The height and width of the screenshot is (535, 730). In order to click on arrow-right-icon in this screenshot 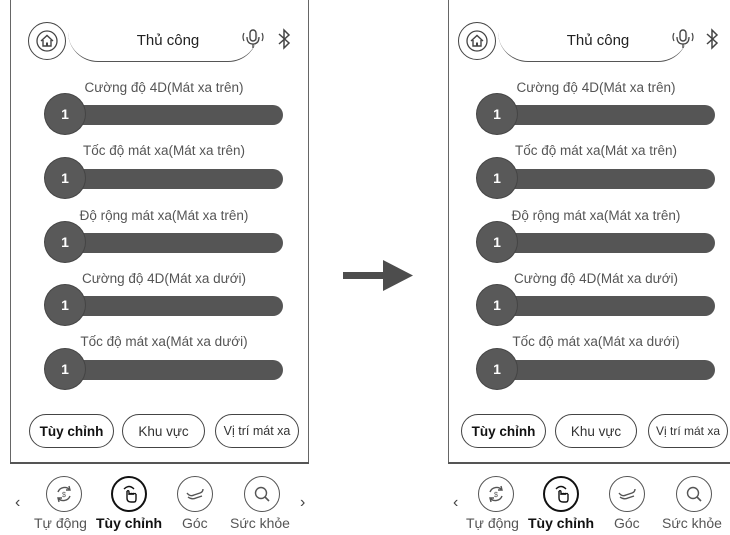, I will do `click(378, 275)`.